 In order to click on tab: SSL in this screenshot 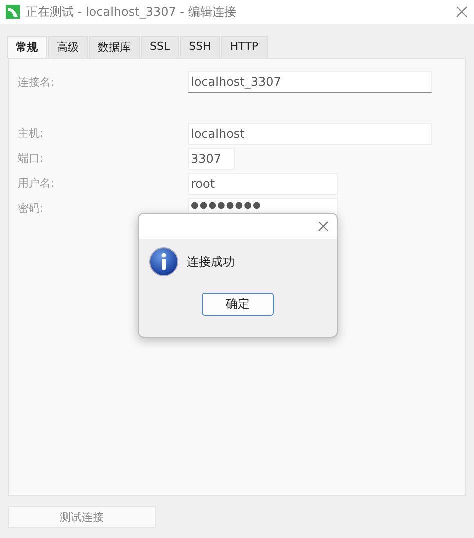, I will do `click(160, 47)`.